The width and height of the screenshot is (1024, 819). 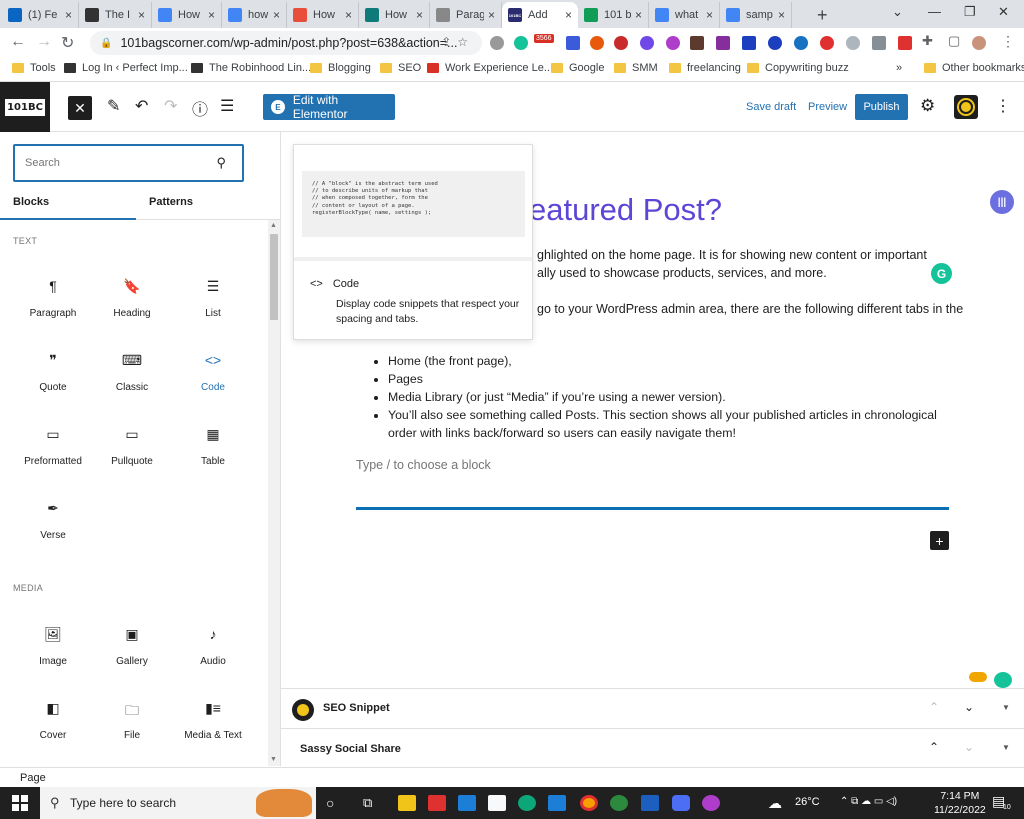 I want to click on floating-widget-icon: |||, so click(x=1002, y=202).